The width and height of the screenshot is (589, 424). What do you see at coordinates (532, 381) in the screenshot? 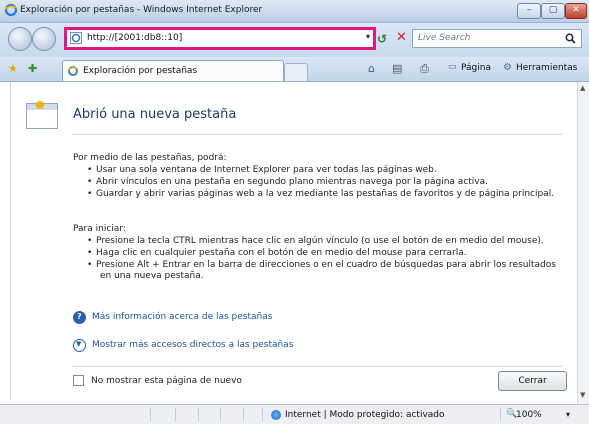
I see `close-button: Cerrar` at bounding box center [532, 381].